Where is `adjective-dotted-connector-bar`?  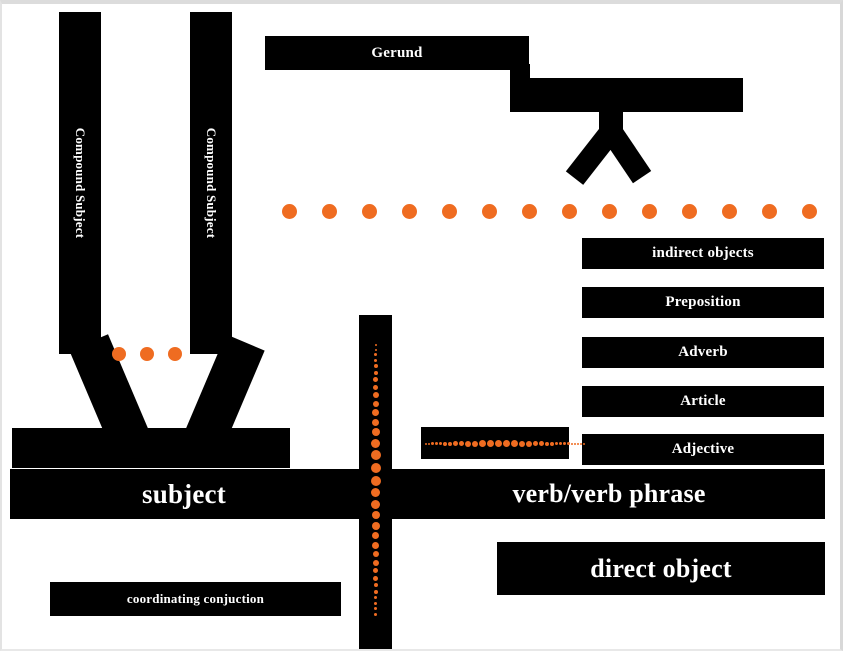
adjective-dotted-connector-bar is located at coordinates (503, 443).